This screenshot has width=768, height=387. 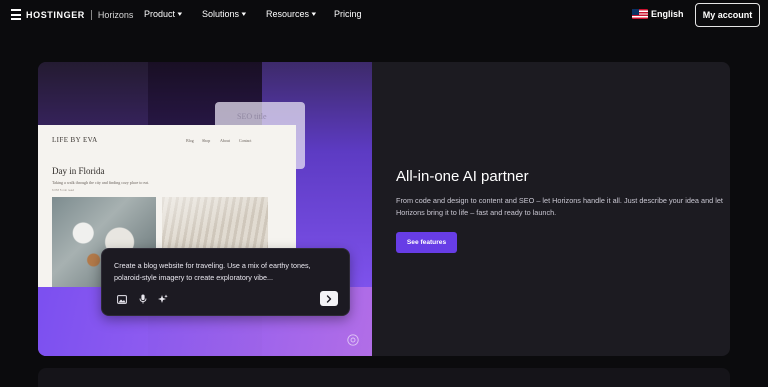 I want to click on site-post-title: Day in Florida, so click(x=78, y=171).